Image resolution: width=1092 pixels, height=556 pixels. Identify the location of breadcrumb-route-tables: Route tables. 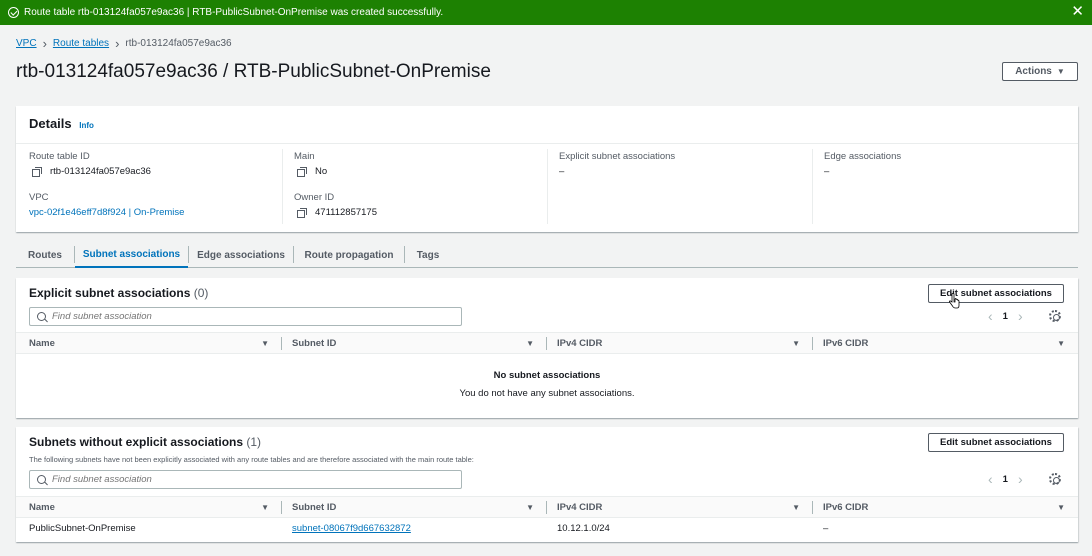
(81, 43).